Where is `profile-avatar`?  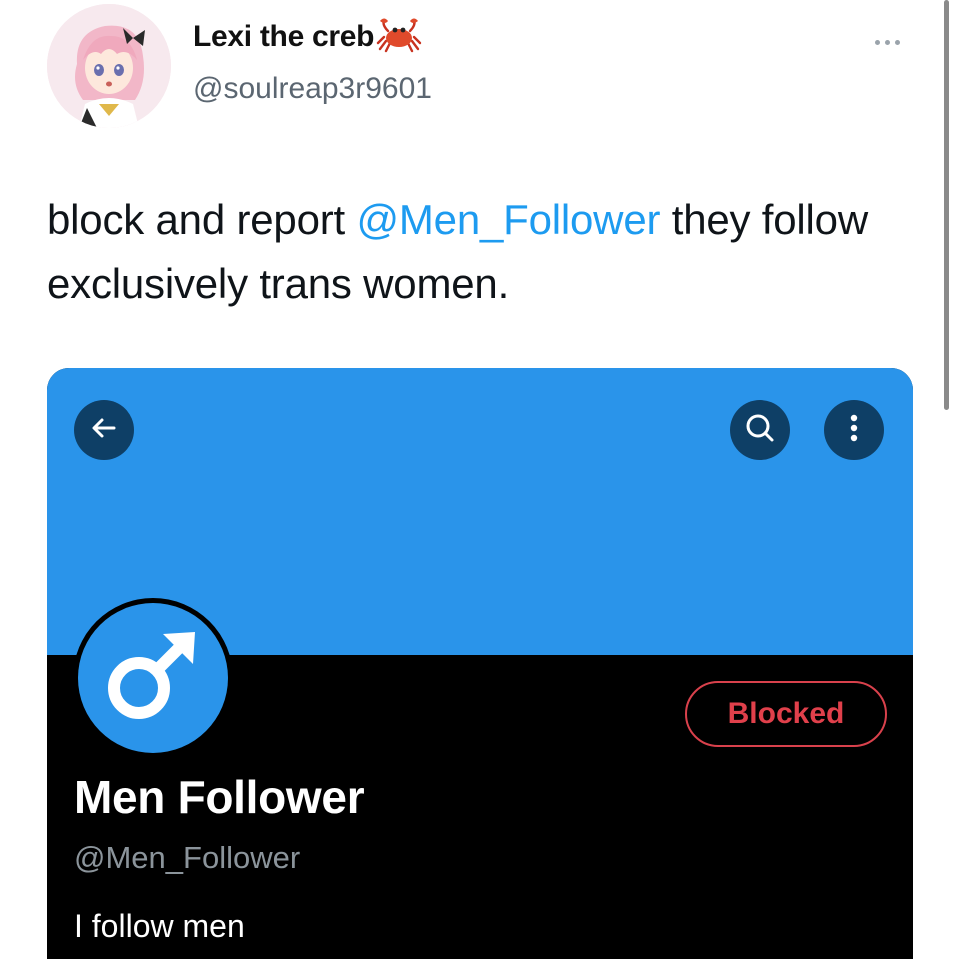 profile-avatar is located at coordinates (153, 678).